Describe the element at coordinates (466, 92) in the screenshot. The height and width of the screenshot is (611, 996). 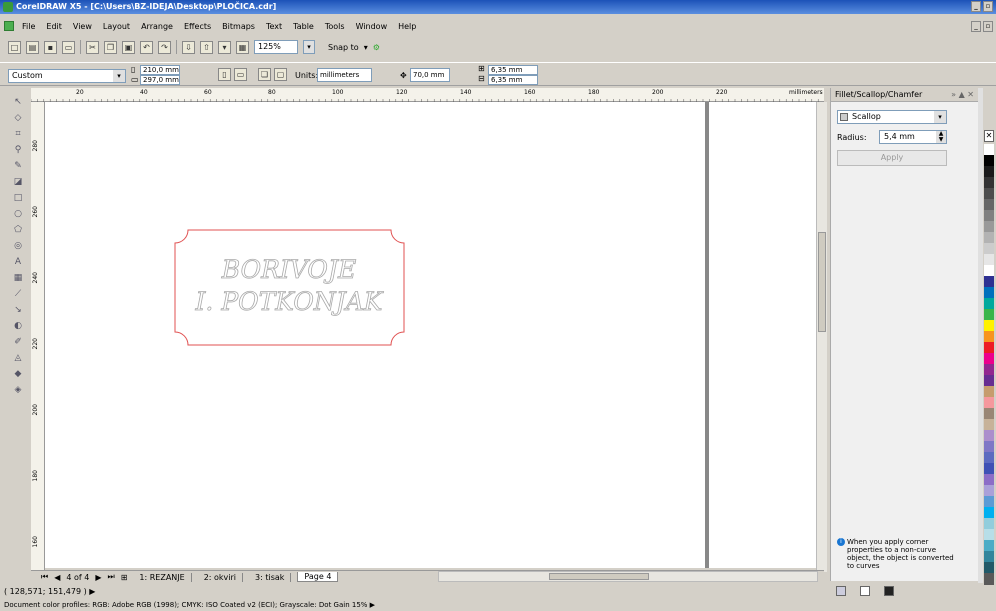
I see `h-ruler-tick-label: 140` at that location.